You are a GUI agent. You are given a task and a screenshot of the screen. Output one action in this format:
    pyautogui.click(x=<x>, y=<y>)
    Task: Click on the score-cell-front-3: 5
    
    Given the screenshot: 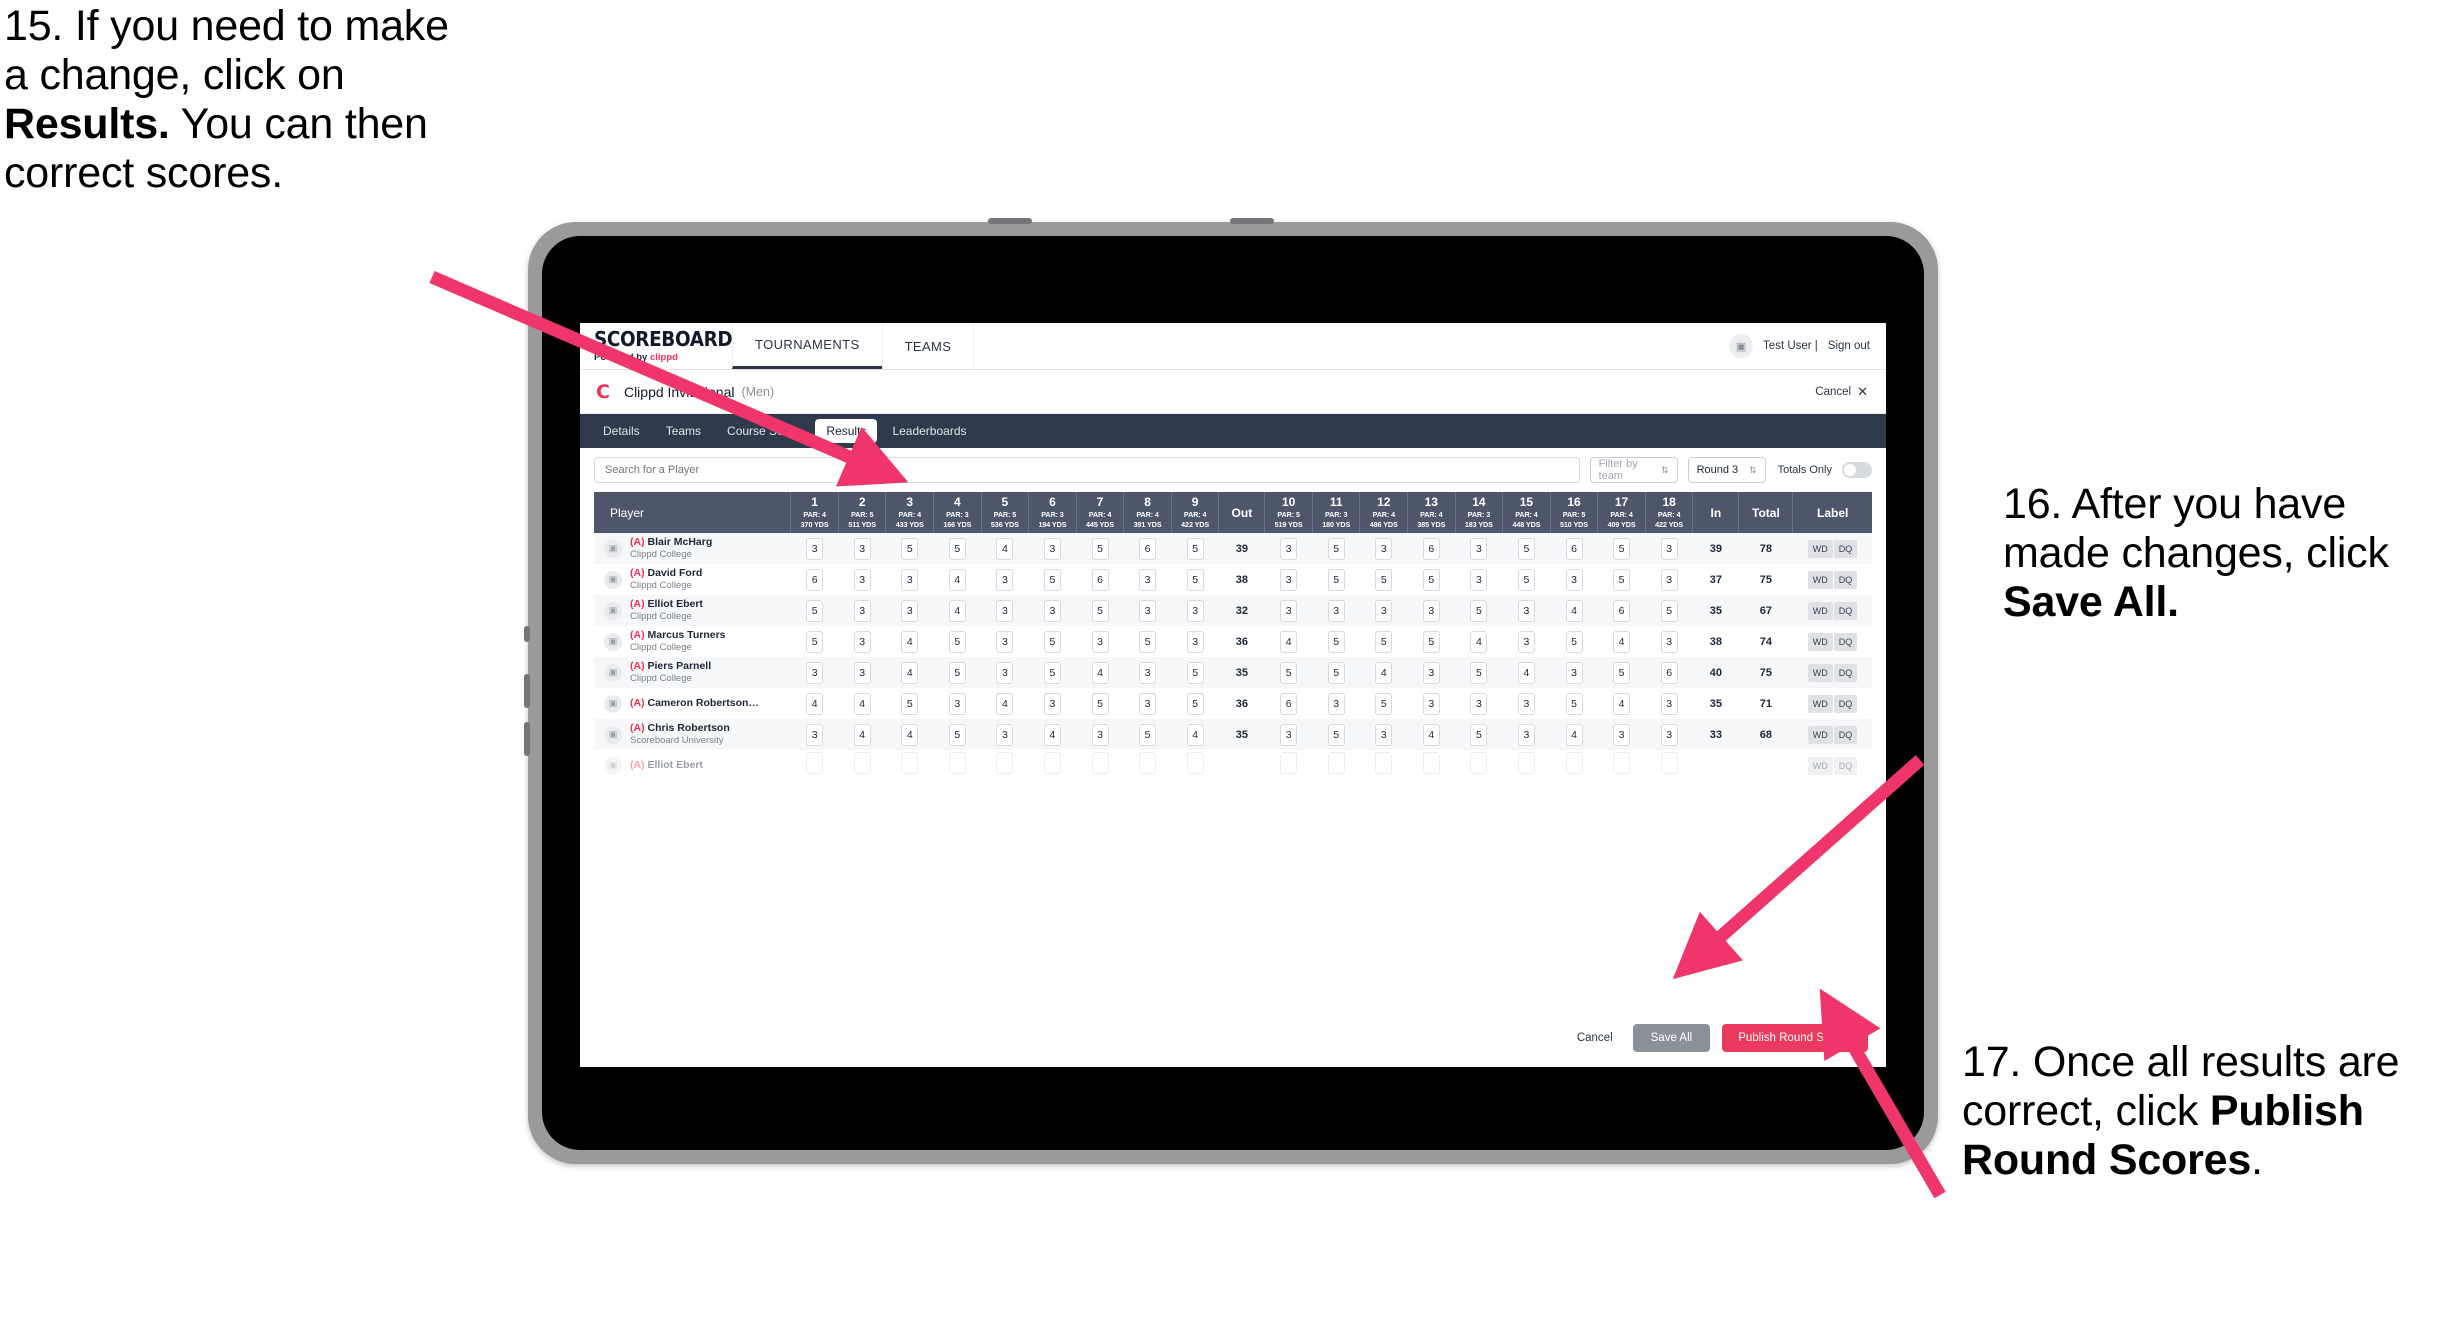 What is the action you would take?
    pyautogui.click(x=910, y=548)
    